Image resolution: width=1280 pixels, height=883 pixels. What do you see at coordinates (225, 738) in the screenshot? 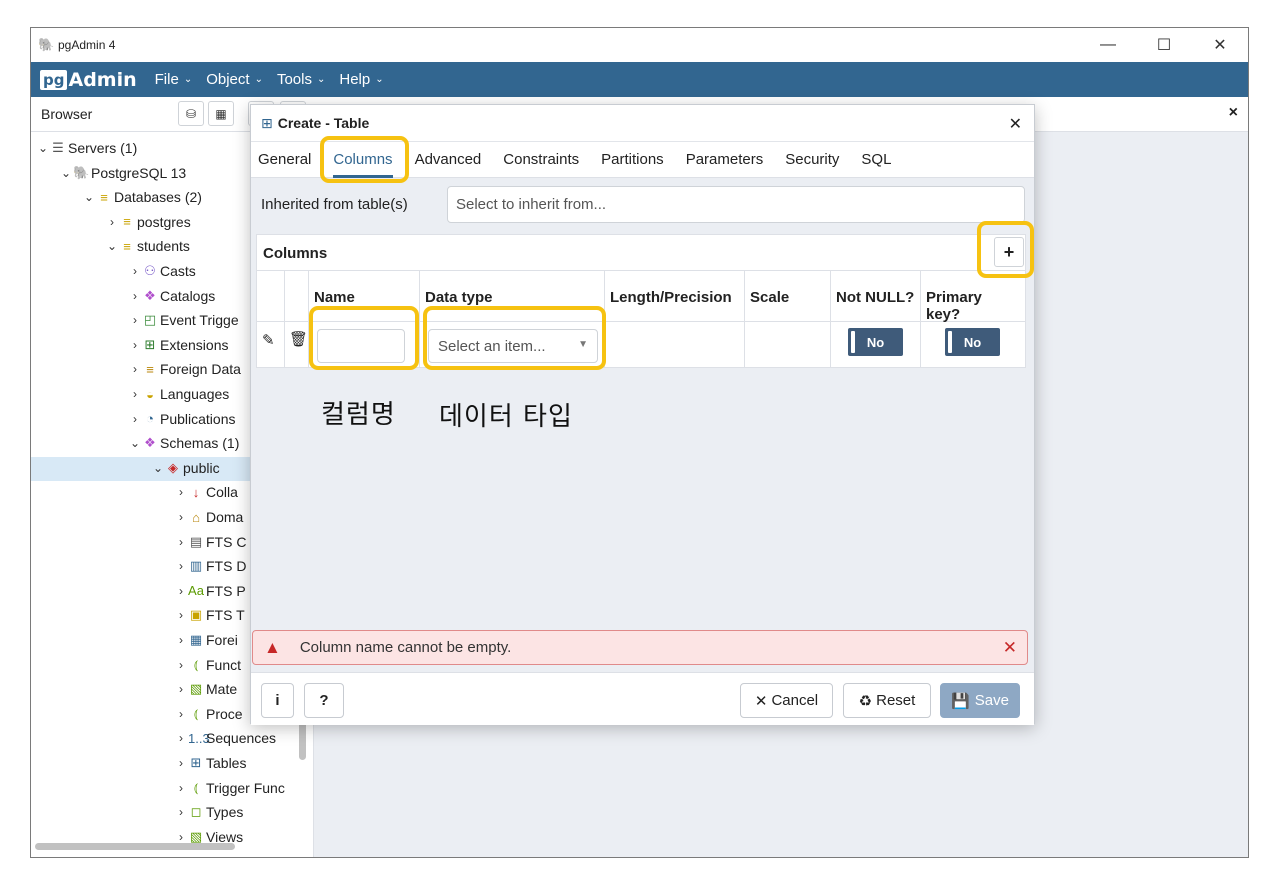
I see `tree-item: › 1..3 Sequences` at bounding box center [225, 738].